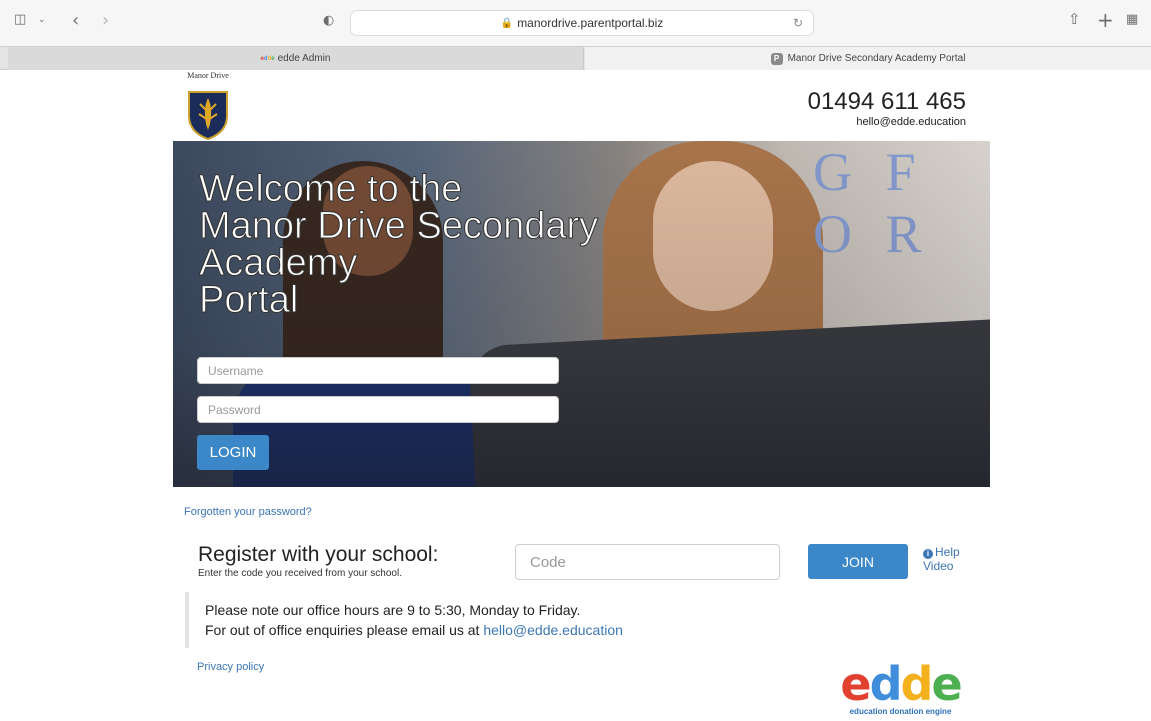  I want to click on header-email: hello@edde.education, so click(911, 122).